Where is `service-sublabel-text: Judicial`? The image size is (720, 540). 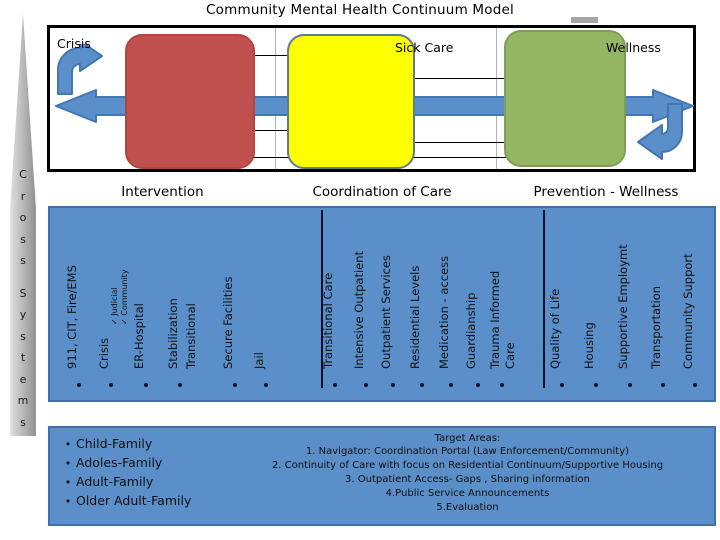
service-sublabel-text: Judicial is located at coordinates (114, 301).